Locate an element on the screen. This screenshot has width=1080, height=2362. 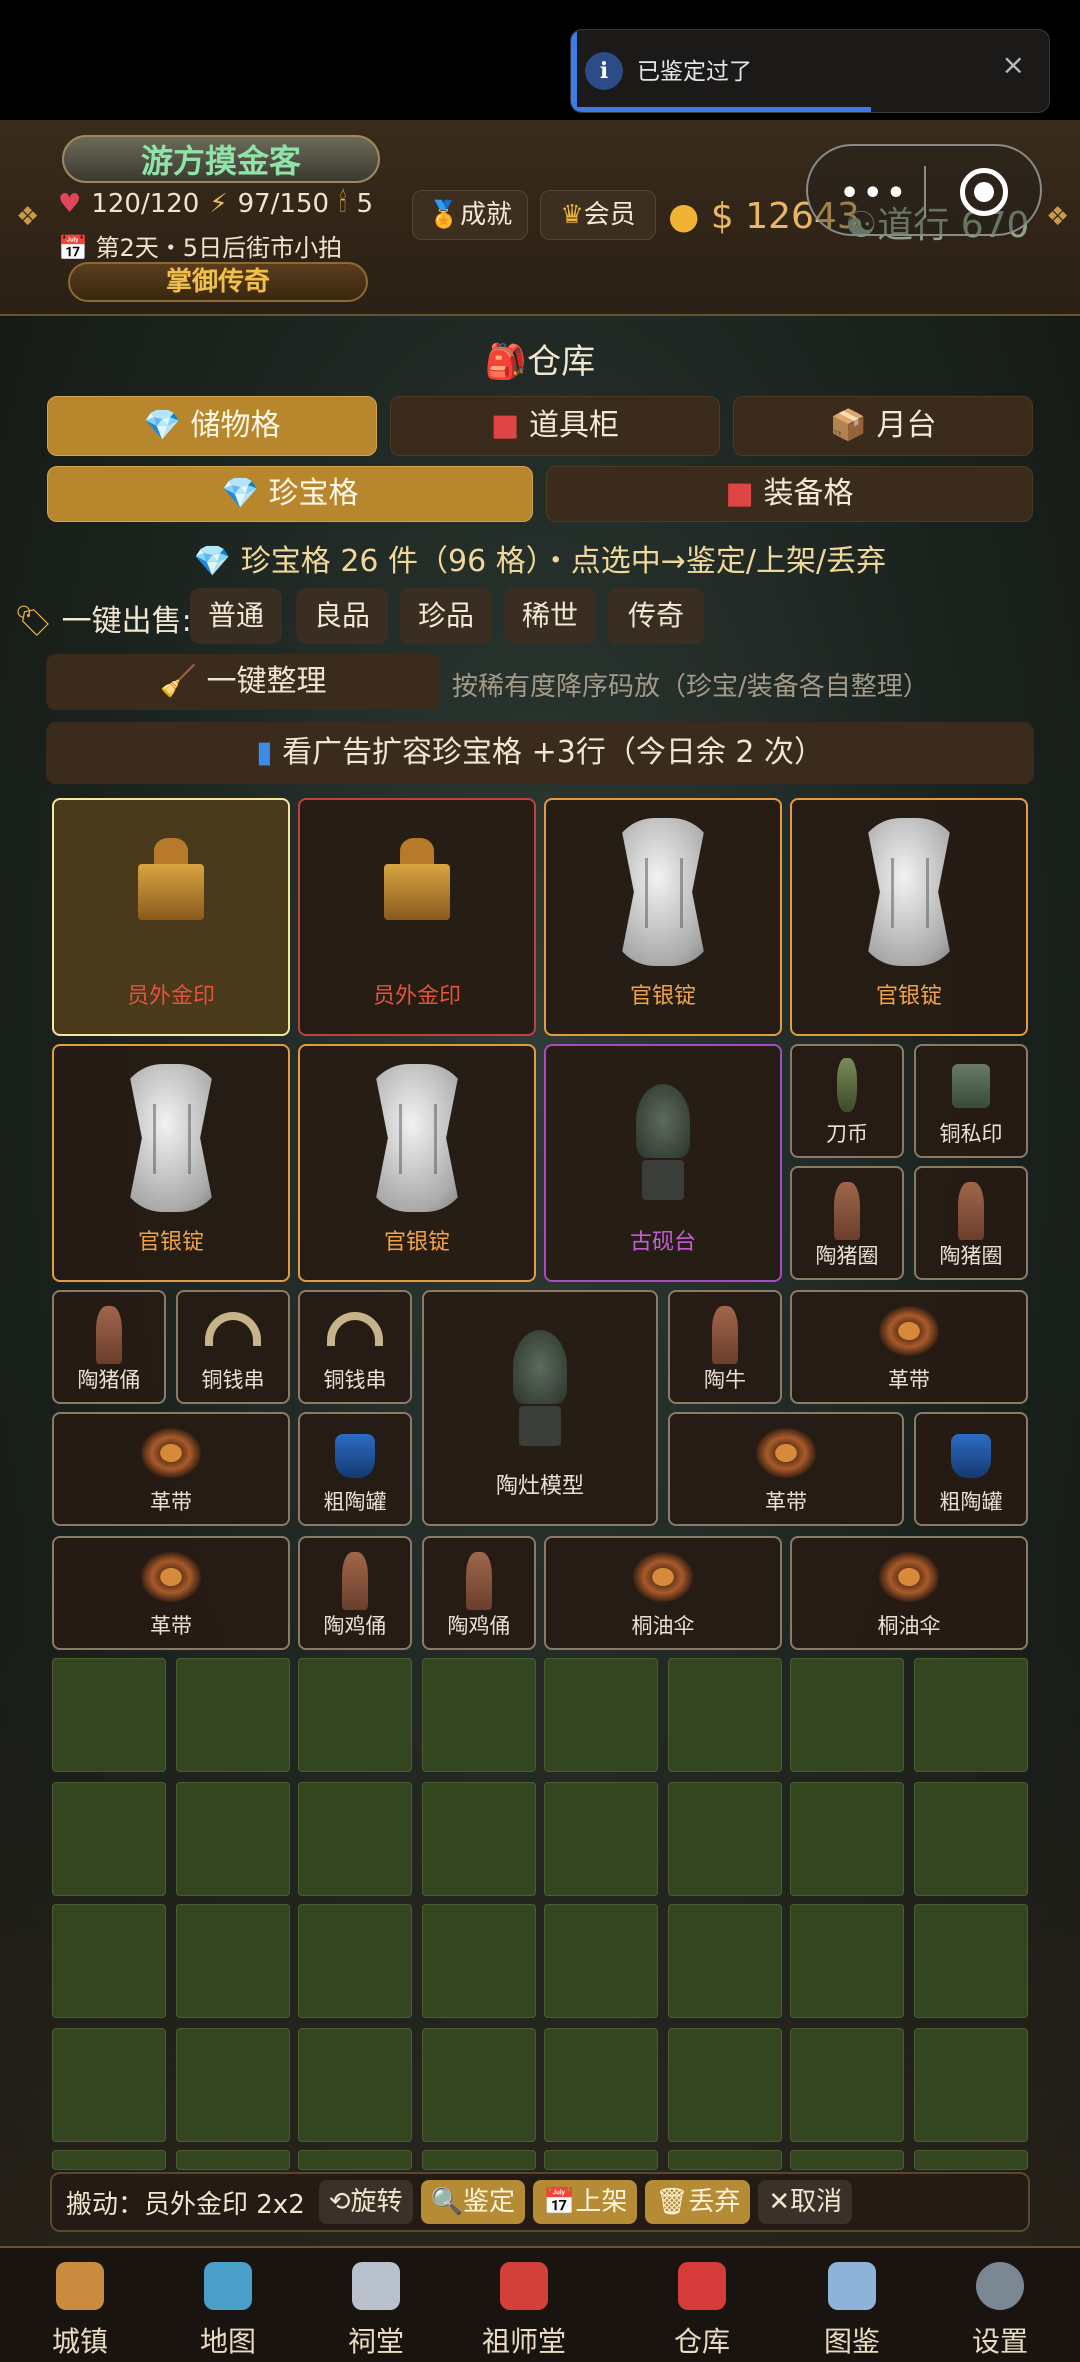
sell-fine-button: 良品 is located at coordinates (342, 616).